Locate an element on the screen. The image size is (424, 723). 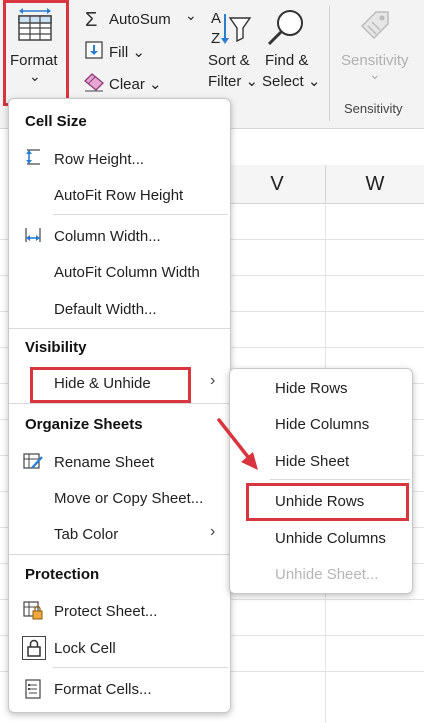
submenu-item-unhide-columns: Unhide Columns is located at coordinates (330, 538).